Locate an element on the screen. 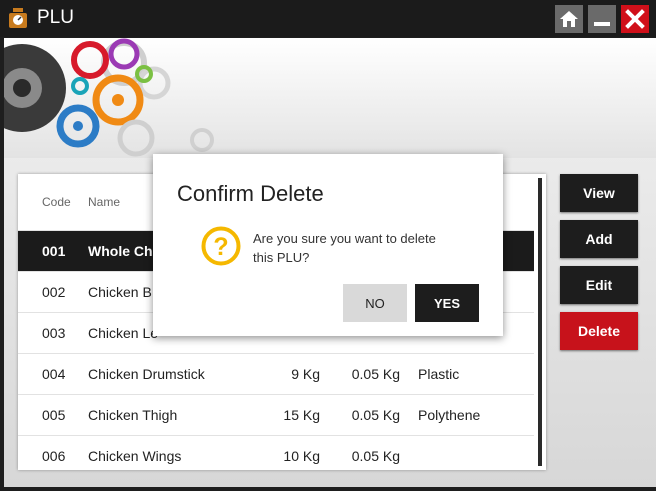 This screenshot has height=491, width=656. column-header-code: Code is located at coordinates (56, 202).